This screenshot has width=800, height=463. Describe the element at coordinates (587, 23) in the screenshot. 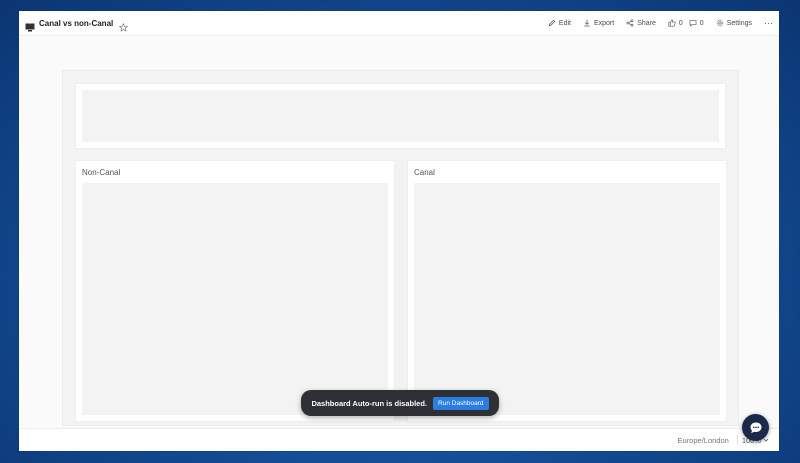

I see `download-icon` at that location.